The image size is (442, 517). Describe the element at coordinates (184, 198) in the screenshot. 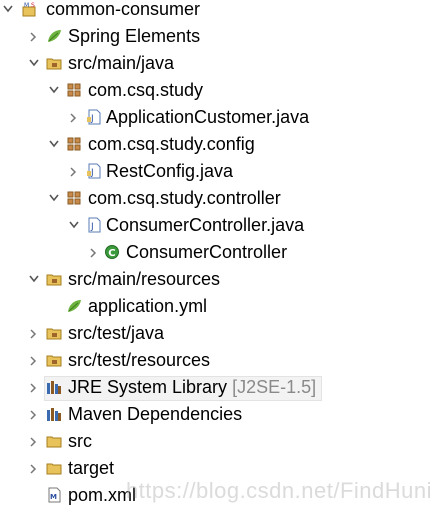

I see `tree-item-label: com.csq.study.controller` at that location.